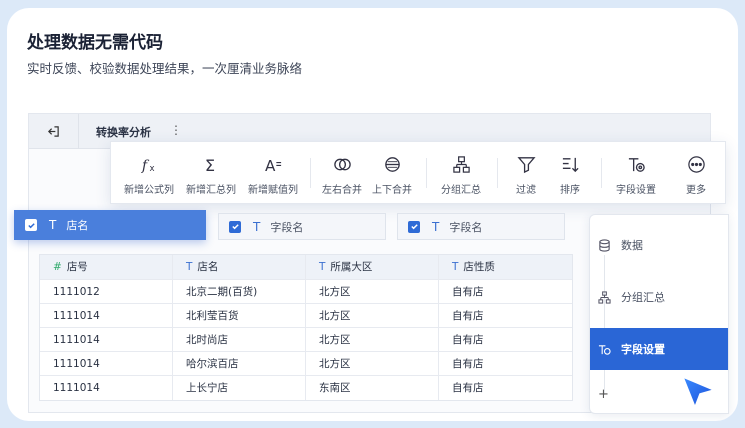  What do you see at coordinates (106, 291) in the screenshot?
I see `table-cell: 1111012` at bounding box center [106, 291].